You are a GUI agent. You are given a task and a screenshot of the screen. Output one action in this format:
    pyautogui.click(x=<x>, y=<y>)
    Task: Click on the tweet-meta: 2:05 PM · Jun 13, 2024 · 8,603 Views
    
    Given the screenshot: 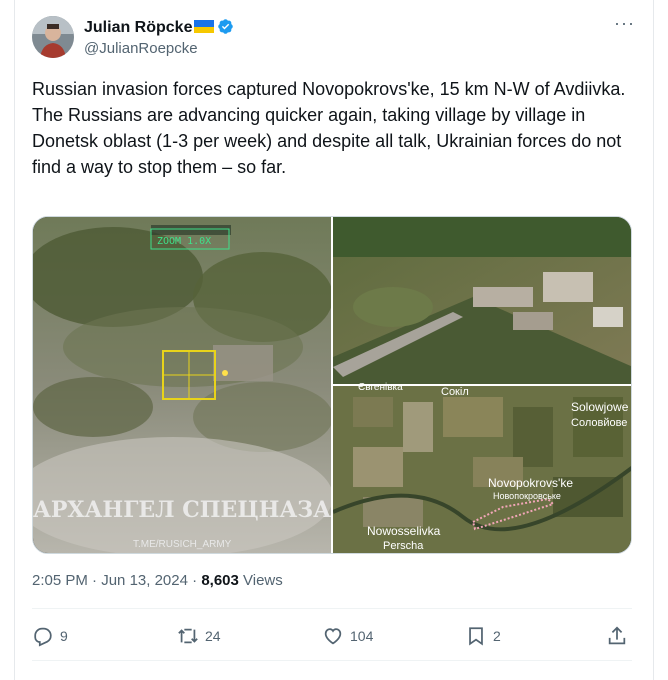 What is the action you would take?
    pyautogui.click(x=157, y=580)
    